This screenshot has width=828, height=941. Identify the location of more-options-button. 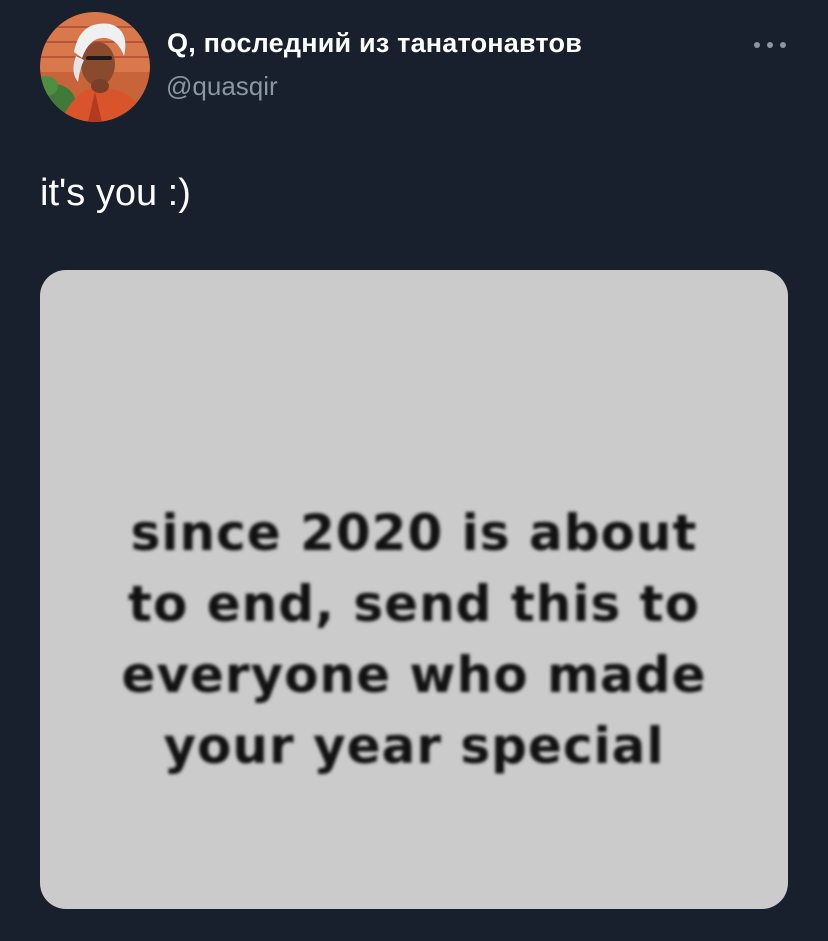
(770, 45).